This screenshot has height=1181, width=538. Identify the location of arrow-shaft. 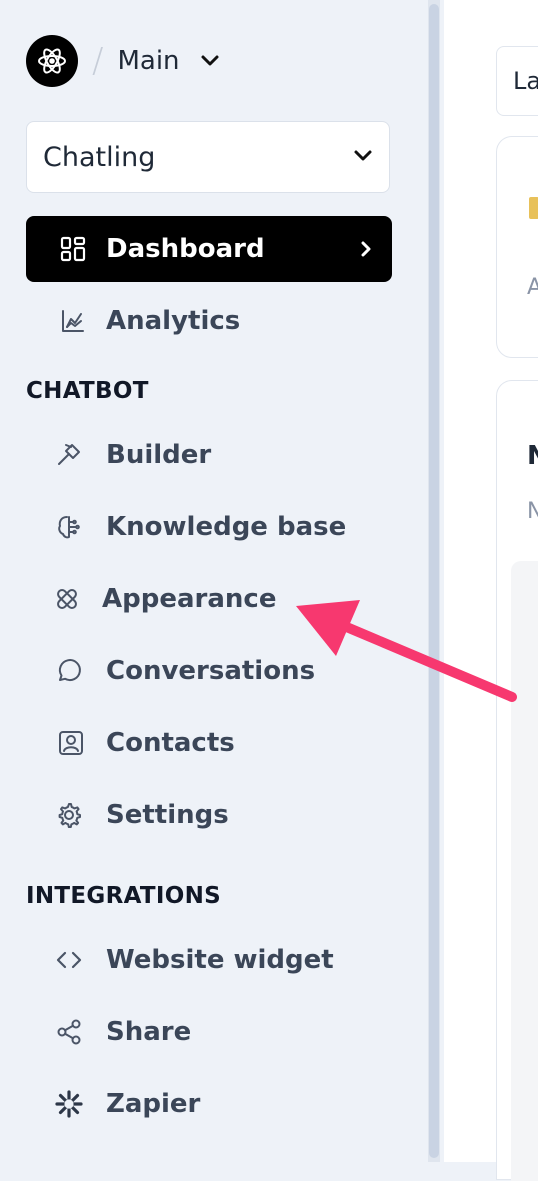
(421, 658).